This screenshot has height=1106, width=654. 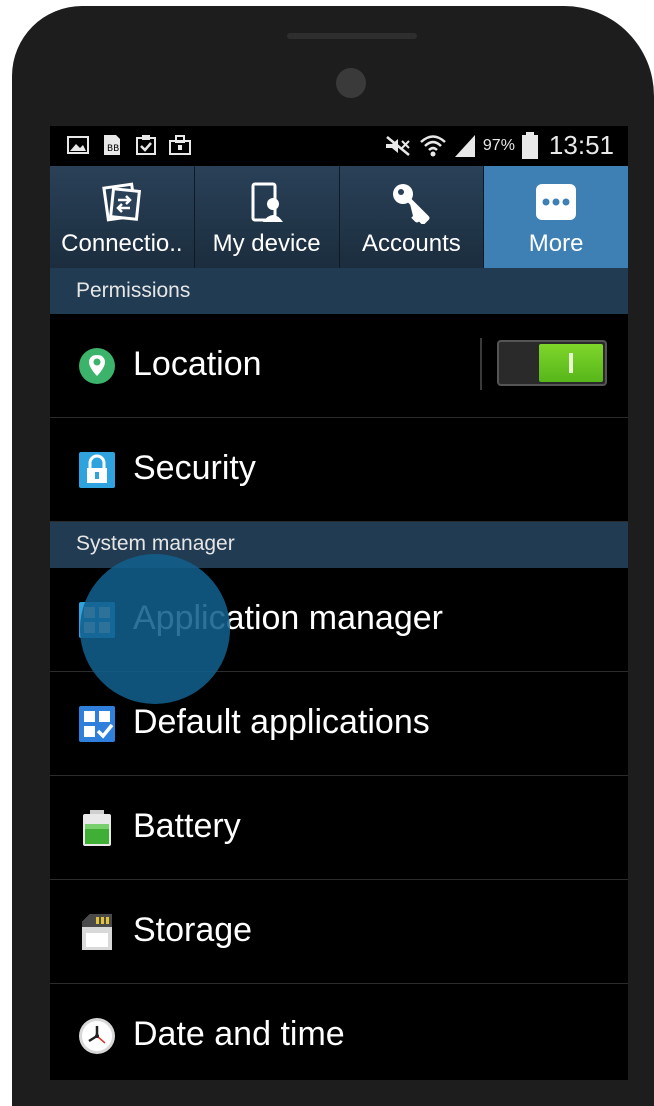 I want to click on tab-my-device: My device, so click(x=267, y=217).